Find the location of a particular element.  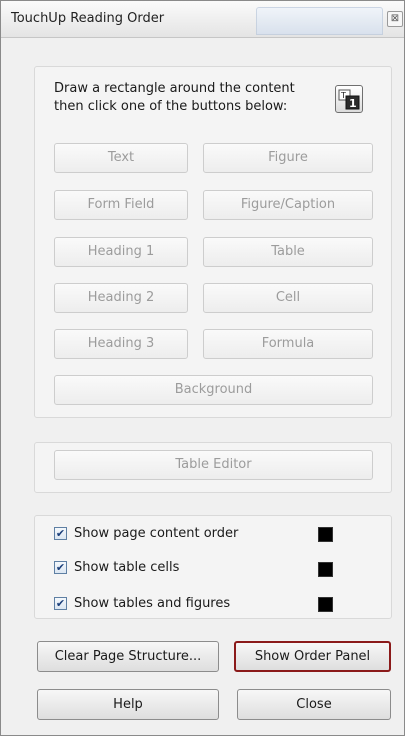

show-page-content-order-checkbox: ✔ is located at coordinates (60, 533).